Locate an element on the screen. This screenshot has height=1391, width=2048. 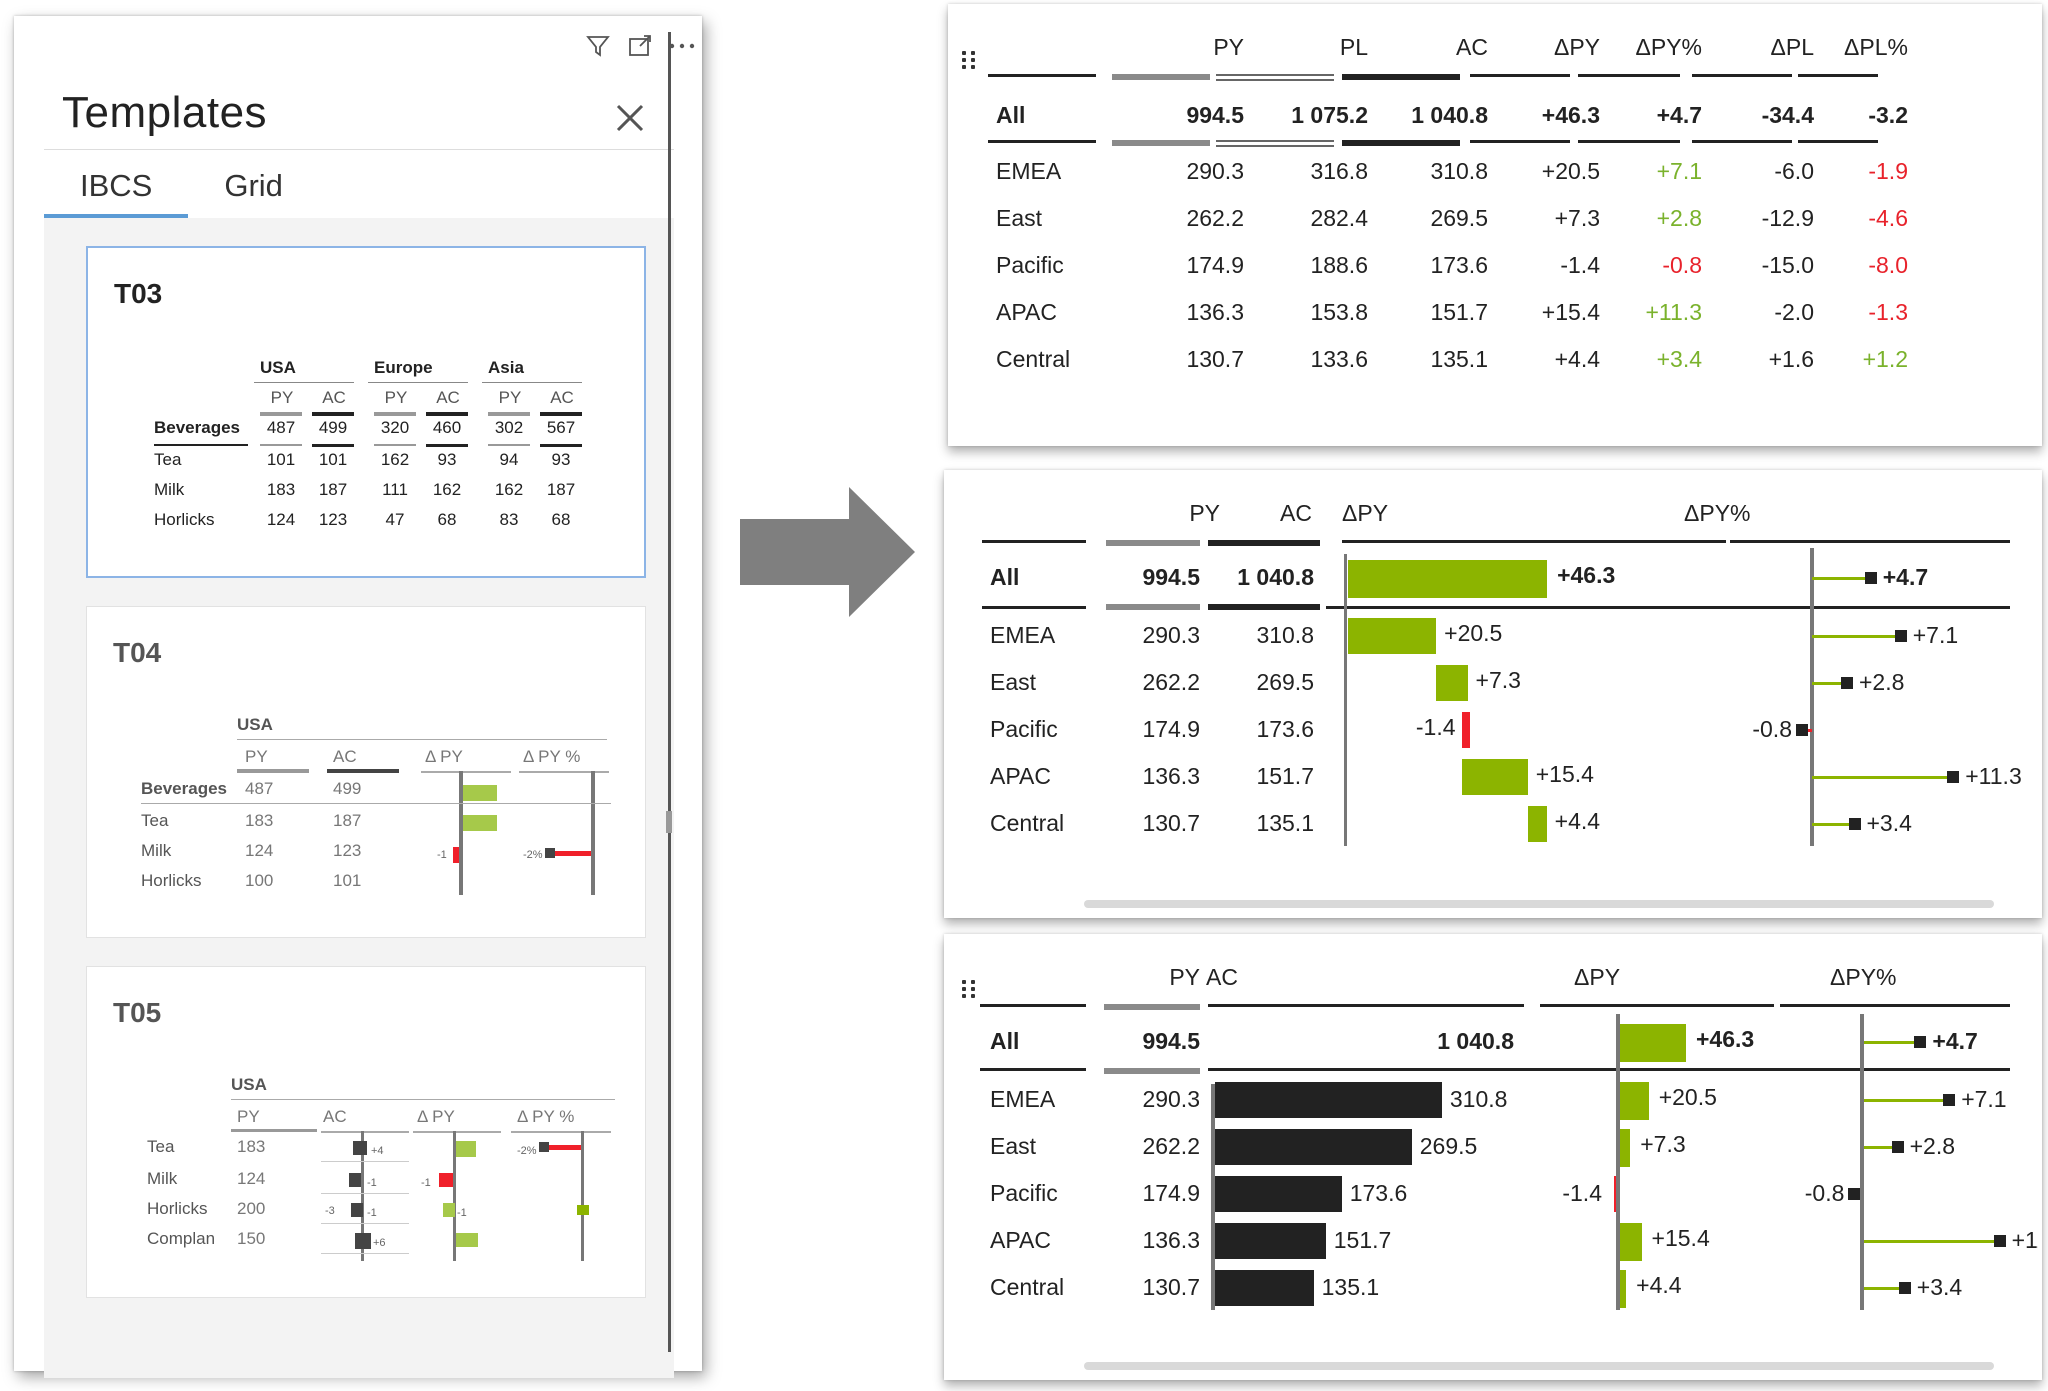
mini-cell: 162 is located at coordinates (395, 459).